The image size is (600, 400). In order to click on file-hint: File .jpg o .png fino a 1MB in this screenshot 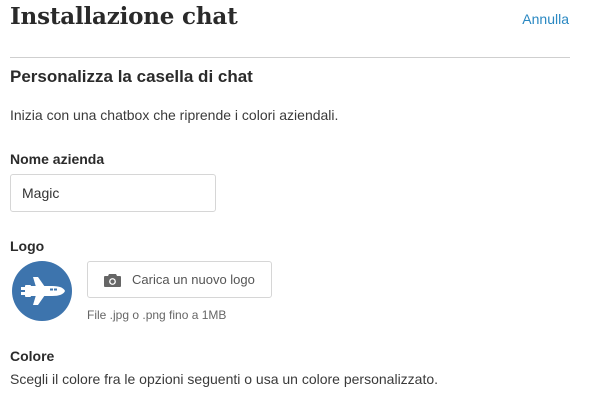, I will do `click(157, 315)`.